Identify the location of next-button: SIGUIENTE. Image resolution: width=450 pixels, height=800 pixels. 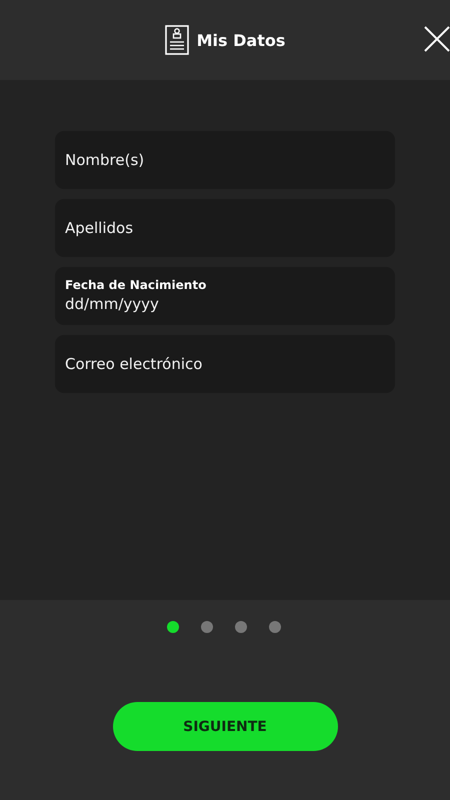
(225, 726).